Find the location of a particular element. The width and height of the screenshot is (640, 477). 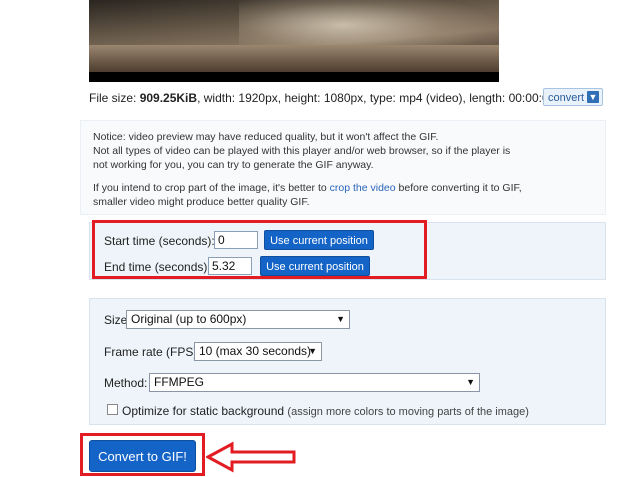

file-size-value: 909.25KiB is located at coordinates (168, 98).